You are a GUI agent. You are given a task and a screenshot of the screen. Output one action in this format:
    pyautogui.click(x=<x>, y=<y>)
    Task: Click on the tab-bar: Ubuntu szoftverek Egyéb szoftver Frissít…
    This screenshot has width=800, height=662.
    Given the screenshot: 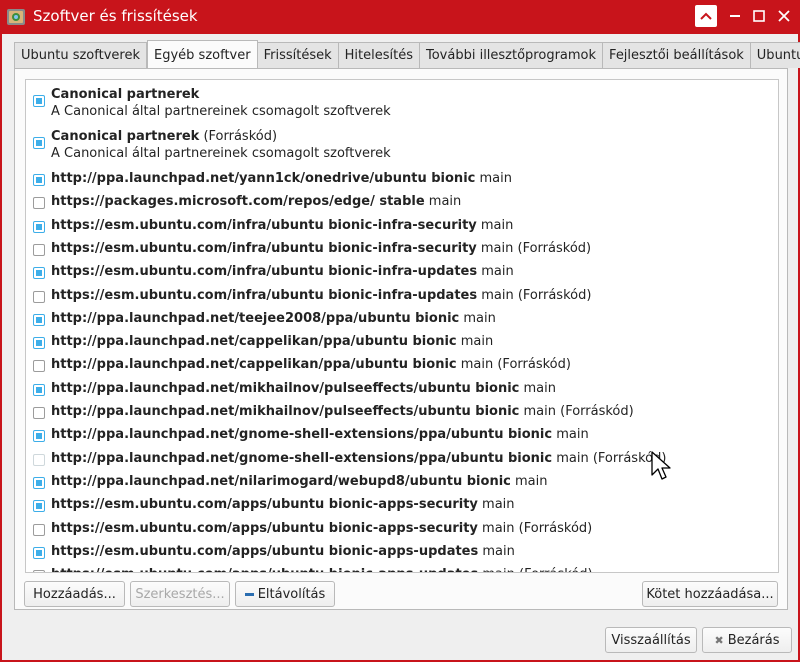 What is the action you would take?
    pyautogui.click(x=407, y=54)
    